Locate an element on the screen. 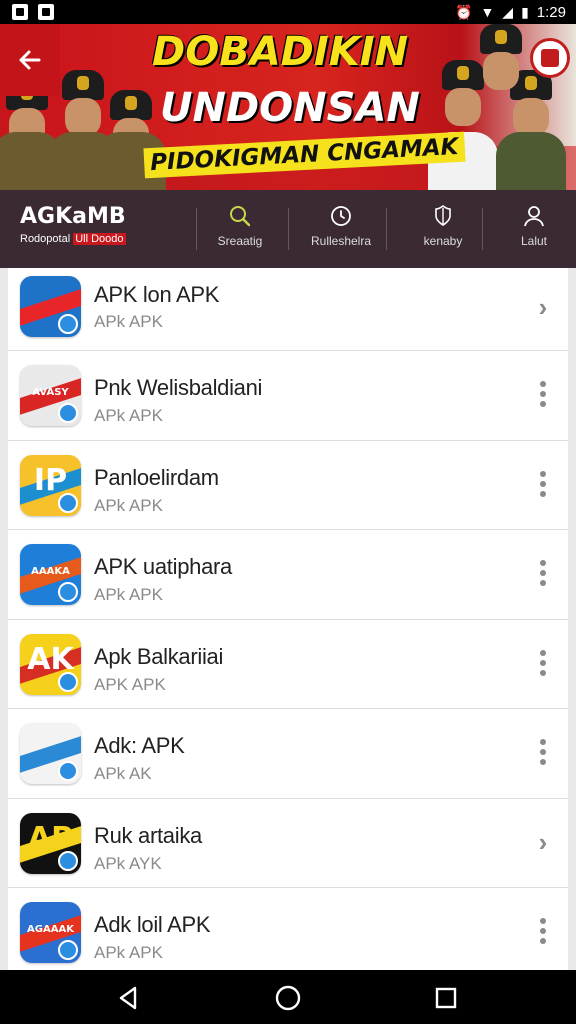 This screenshot has height=1024, width=576. banner-figure is located at coordinates (501, 59).